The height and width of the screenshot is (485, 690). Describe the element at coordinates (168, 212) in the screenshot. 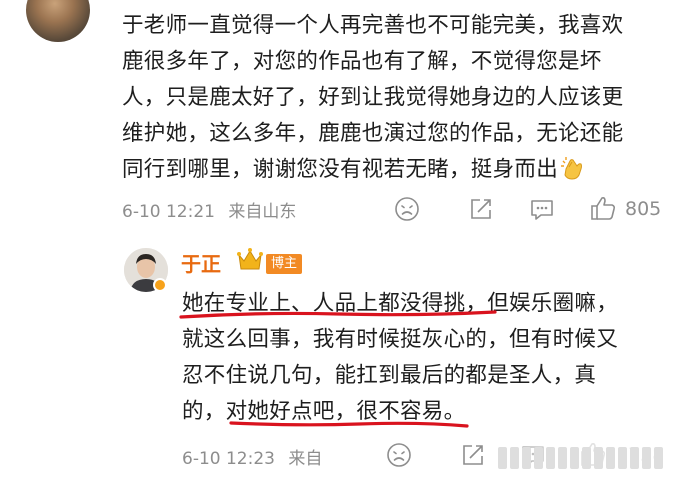

I see `comment-time: 6-10 12:21` at that location.